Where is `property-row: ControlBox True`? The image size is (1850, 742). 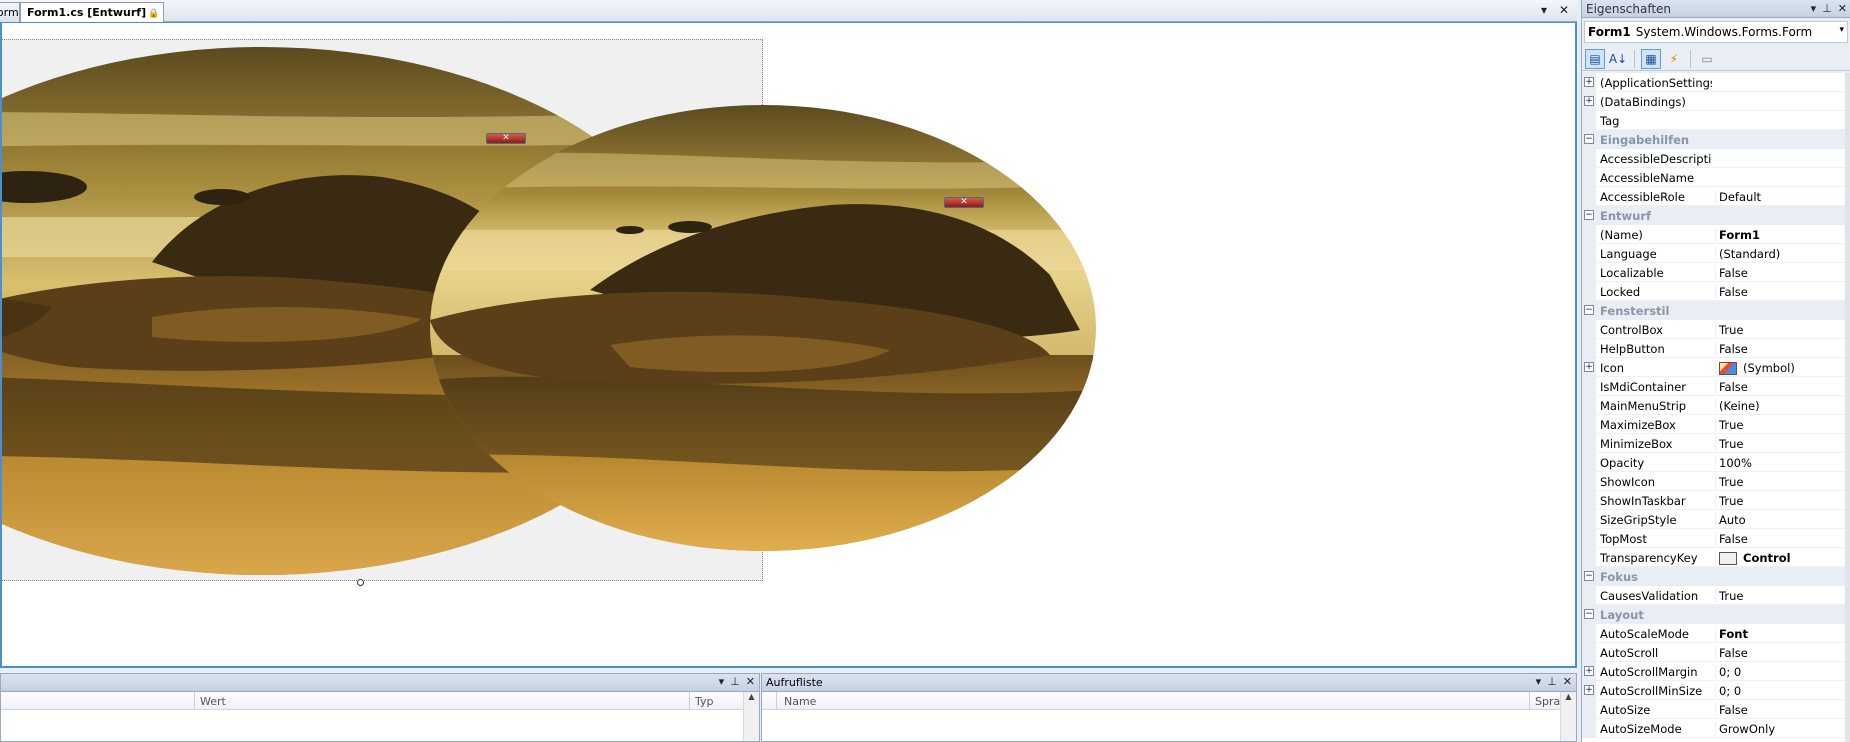
property-row: ControlBox True is located at coordinates (1714, 329).